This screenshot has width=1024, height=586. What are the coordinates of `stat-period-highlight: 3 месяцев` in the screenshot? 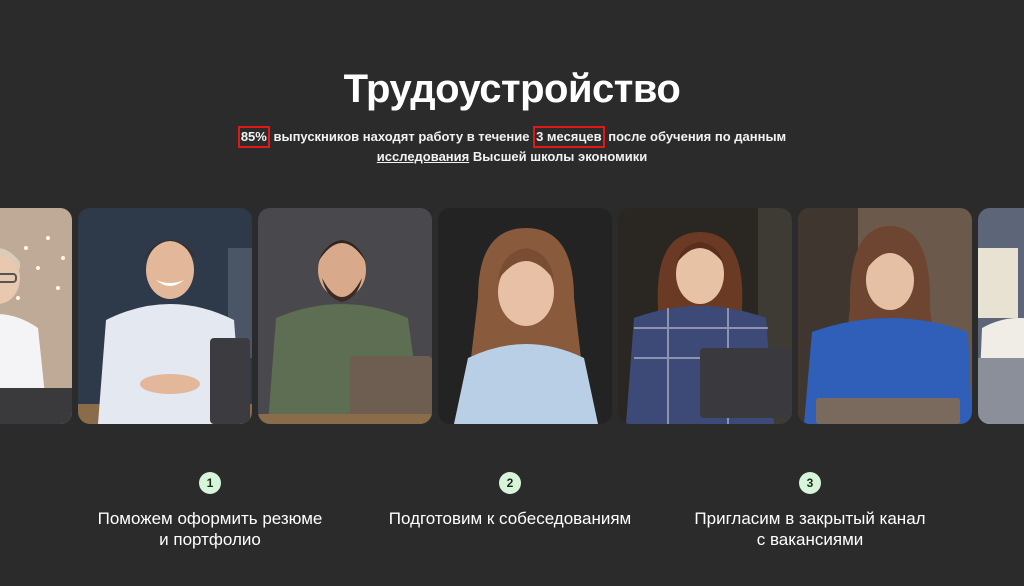 It's located at (569, 137).